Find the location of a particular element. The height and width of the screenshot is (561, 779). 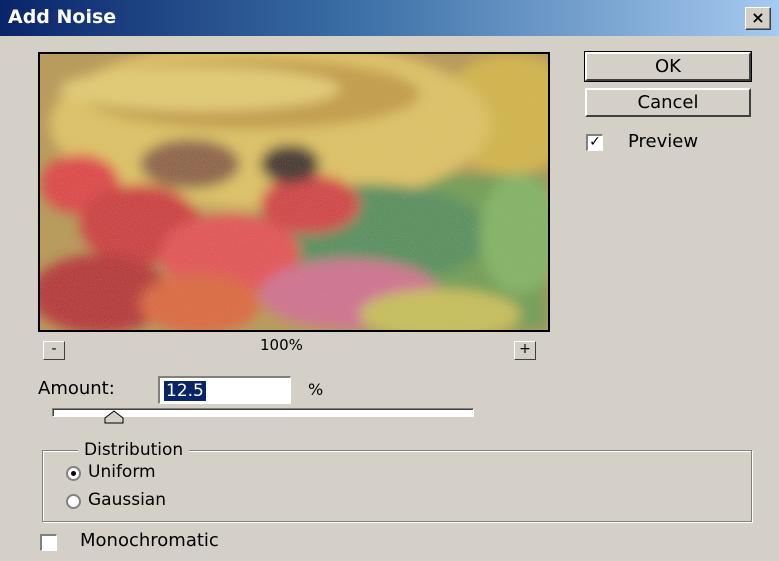

preview-label: Preview is located at coordinates (663, 141).